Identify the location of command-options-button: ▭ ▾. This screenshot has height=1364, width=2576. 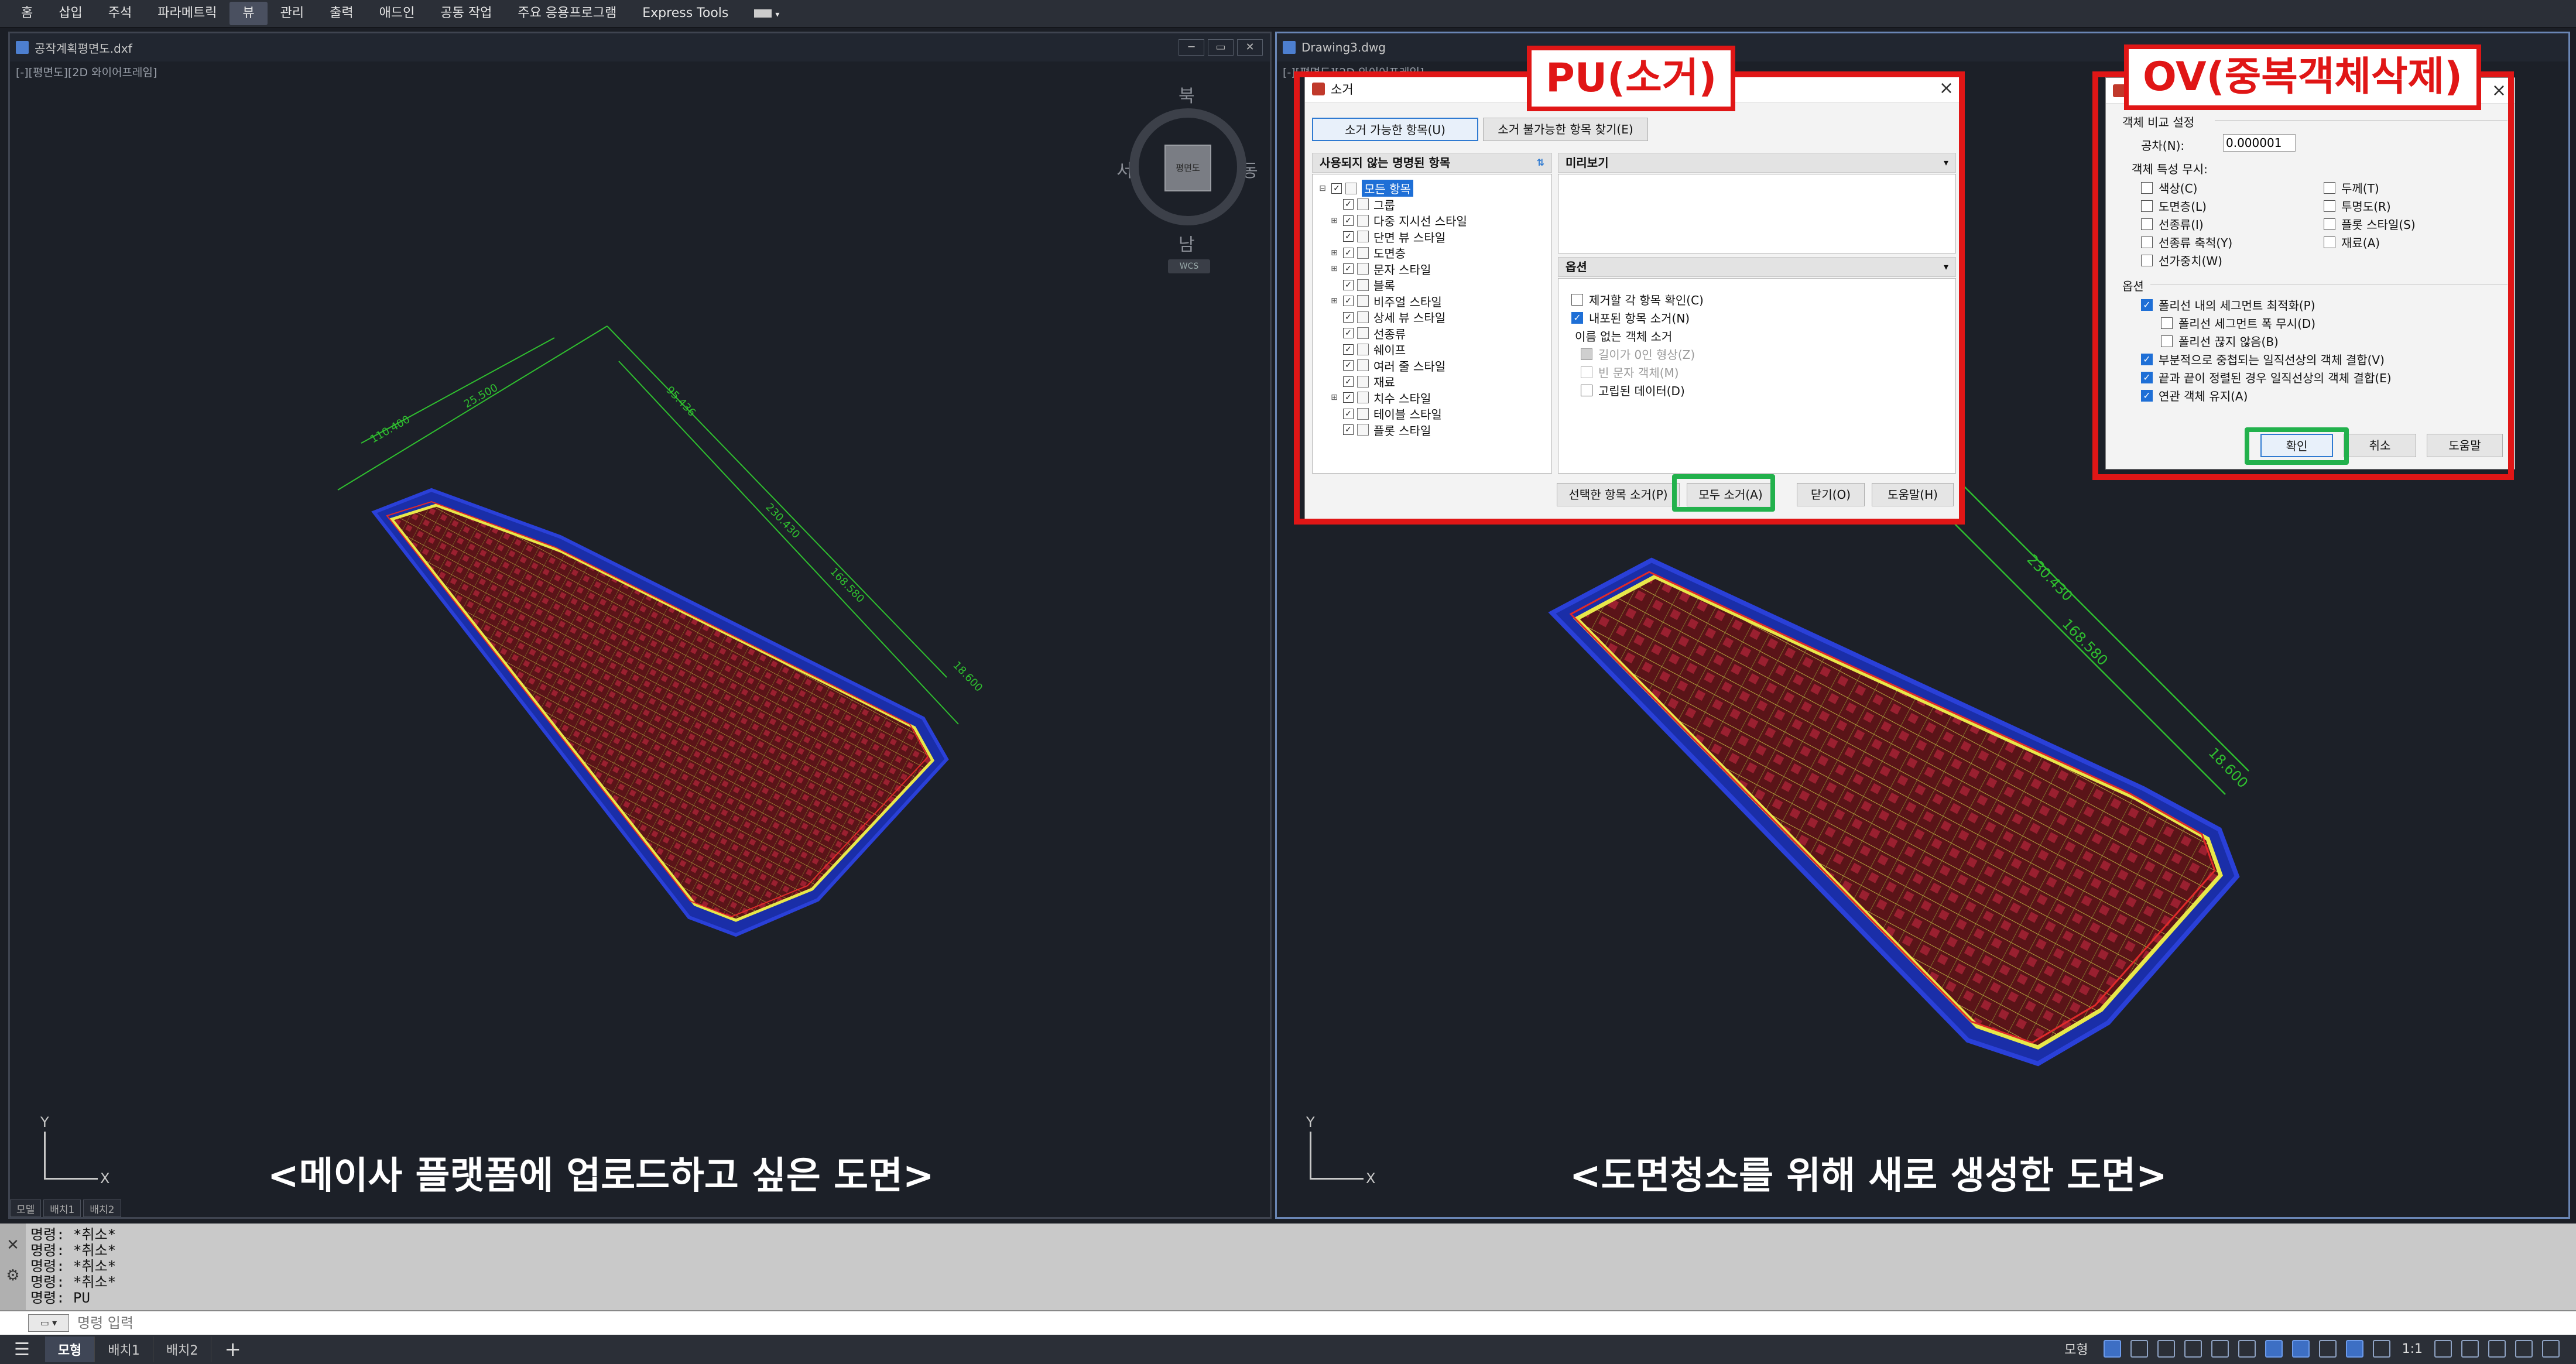
(49, 1323).